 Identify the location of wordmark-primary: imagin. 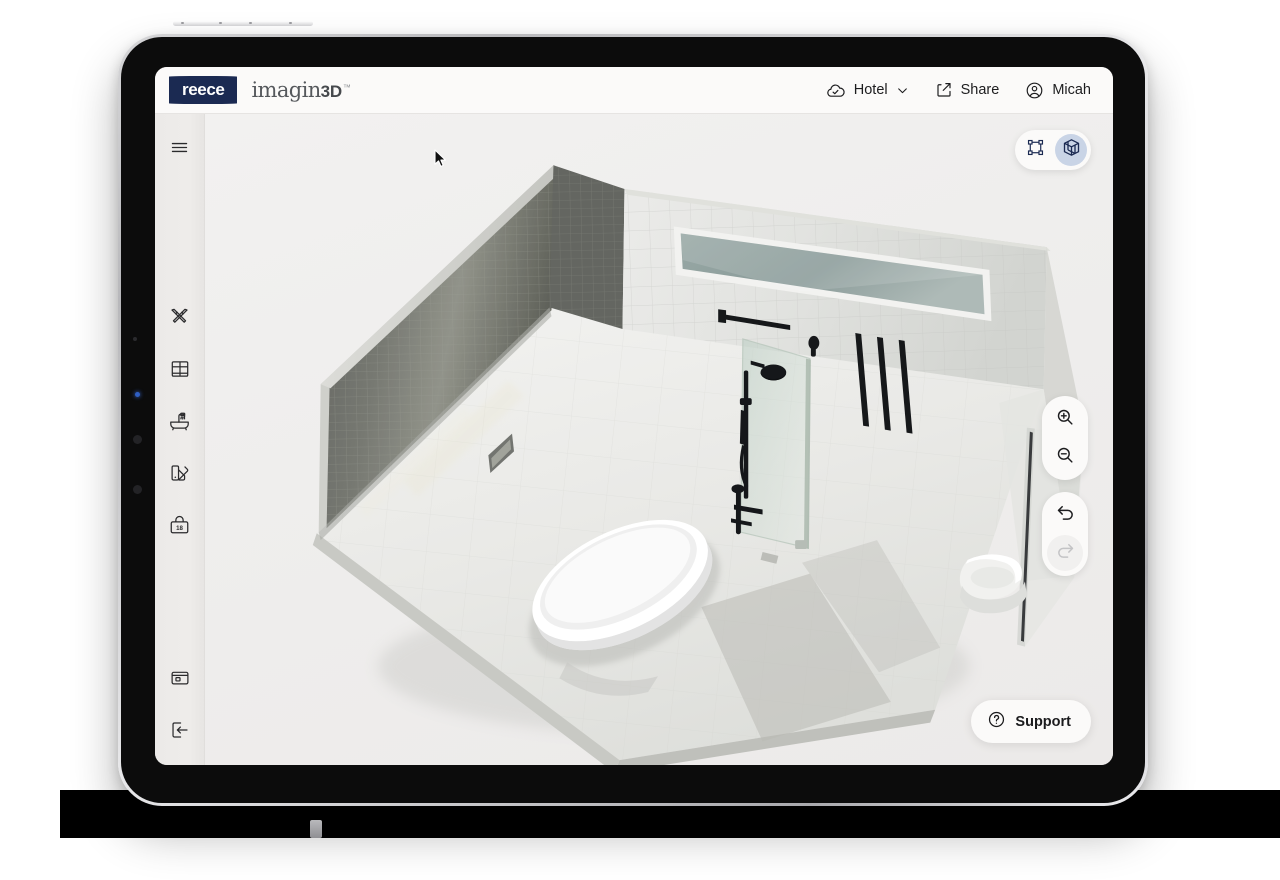
(286, 90).